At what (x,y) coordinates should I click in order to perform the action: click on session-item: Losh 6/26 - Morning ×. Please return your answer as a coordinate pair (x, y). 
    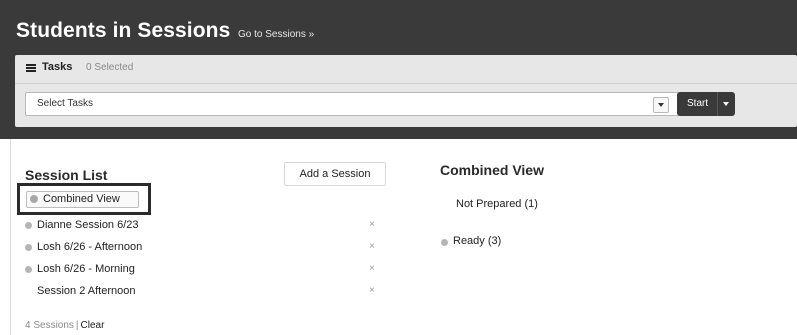
    Looking at the image, I should click on (205, 270).